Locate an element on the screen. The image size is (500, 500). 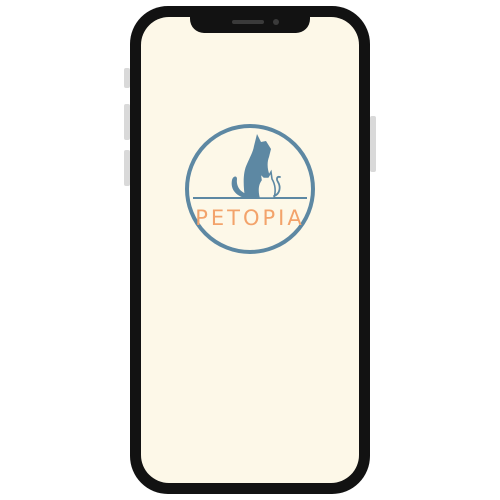
dog-and-cat-silhouette-icon is located at coordinates (250, 189).